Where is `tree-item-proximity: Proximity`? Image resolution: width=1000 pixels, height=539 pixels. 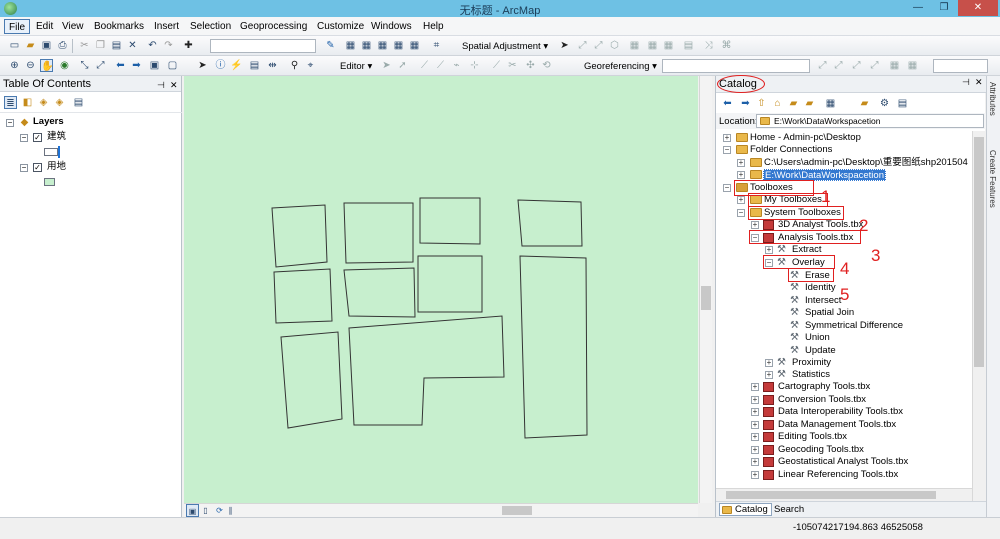 tree-item-proximity: Proximity is located at coordinates (811, 363).